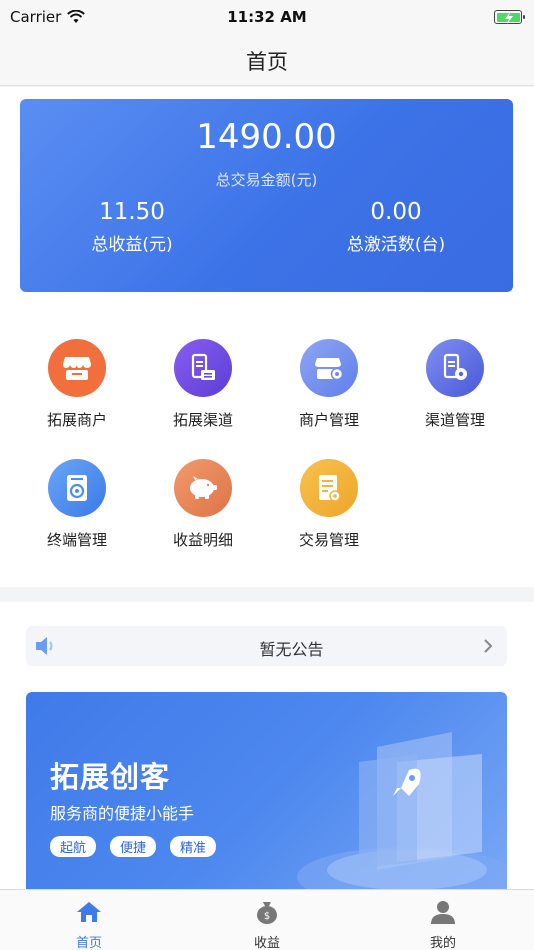  Describe the element at coordinates (328, 540) in the screenshot. I see `menu-item-label: 交易管理` at that location.